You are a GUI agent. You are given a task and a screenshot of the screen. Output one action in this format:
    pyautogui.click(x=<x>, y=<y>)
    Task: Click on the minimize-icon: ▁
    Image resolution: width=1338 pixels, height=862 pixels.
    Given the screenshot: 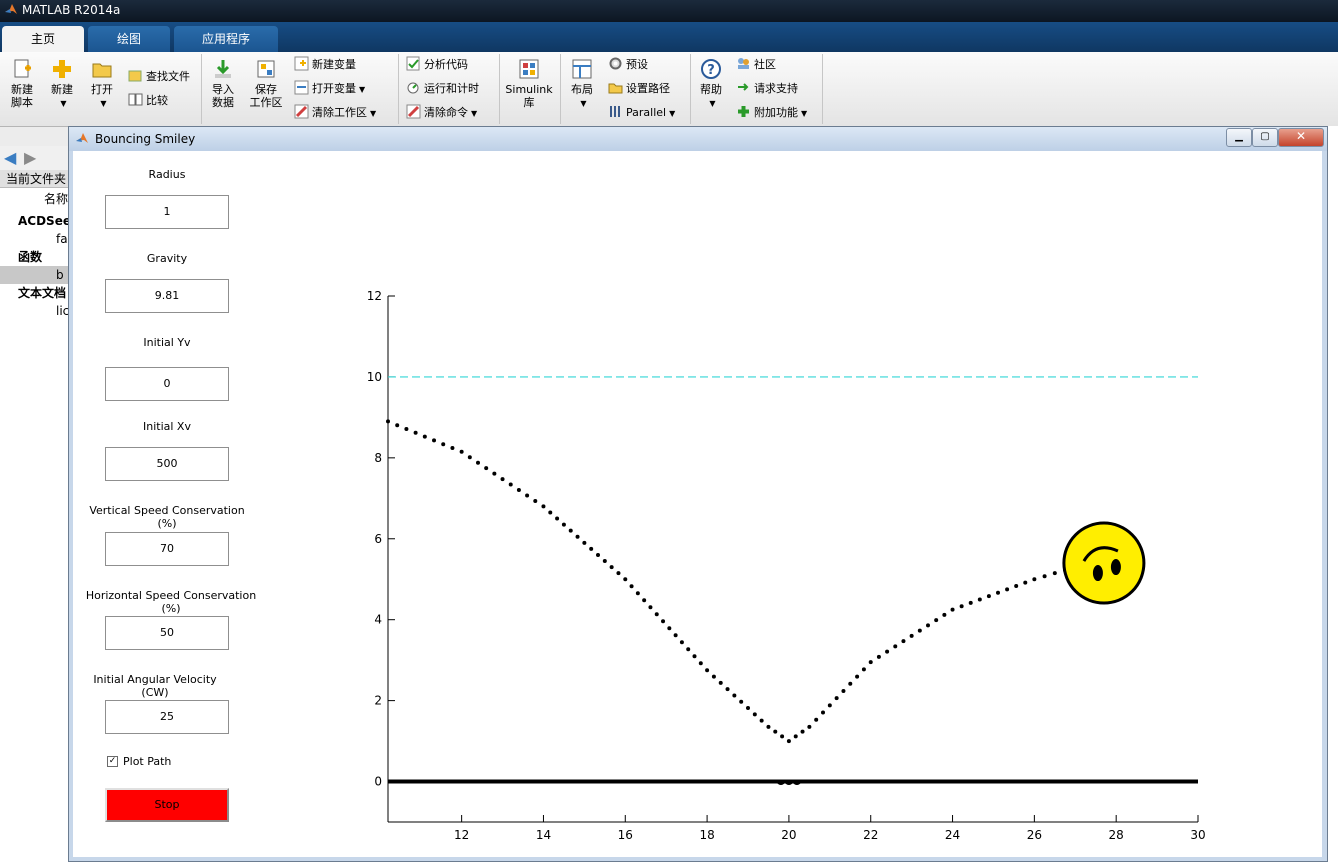 What is the action you would take?
    pyautogui.click(x=1239, y=136)
    